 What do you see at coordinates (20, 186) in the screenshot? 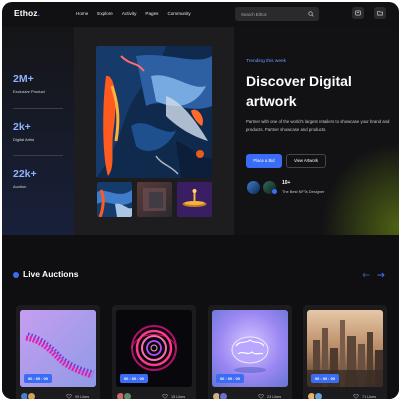
I see `stat-label: Auction` at bounding box center [20, 186].